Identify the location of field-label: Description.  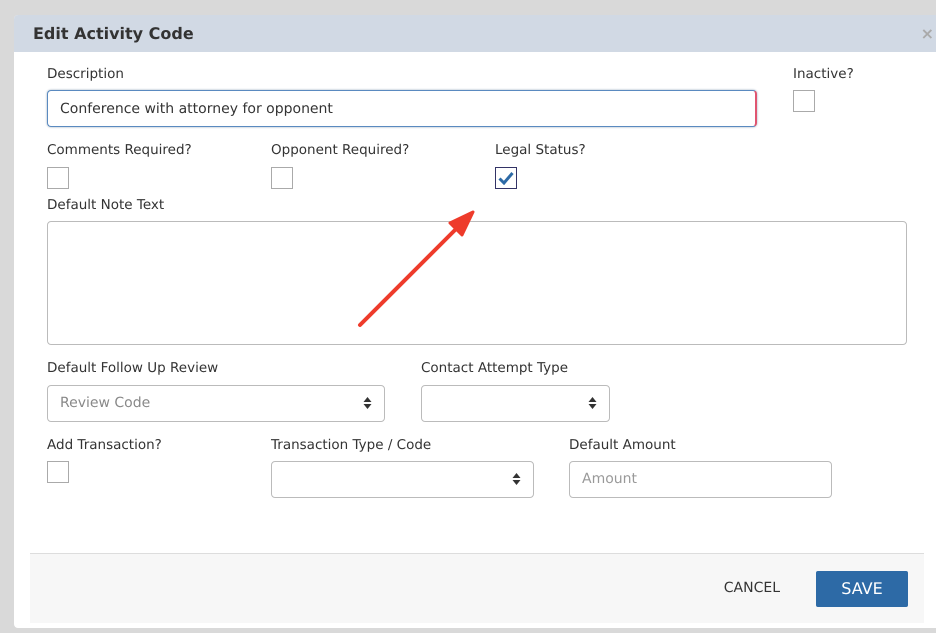
(86, 74).